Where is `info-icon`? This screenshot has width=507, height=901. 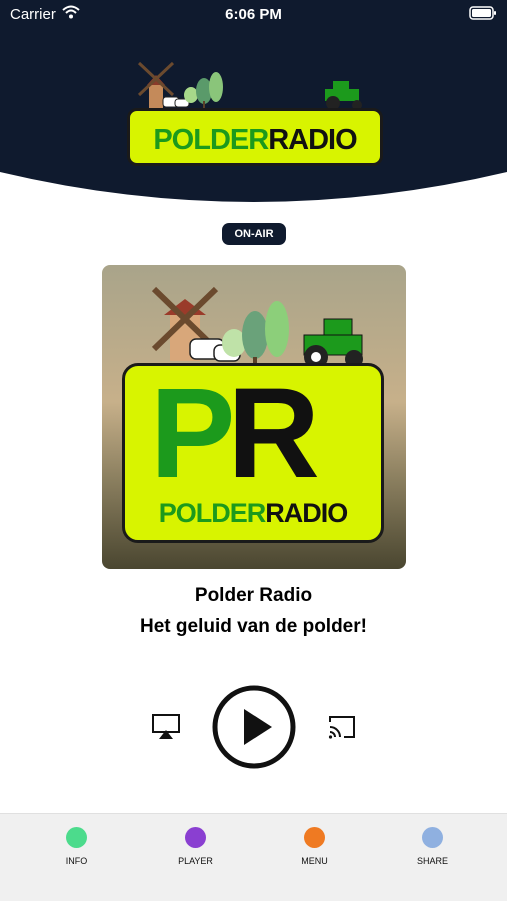
info-icon is located at coordinates (76, 837).